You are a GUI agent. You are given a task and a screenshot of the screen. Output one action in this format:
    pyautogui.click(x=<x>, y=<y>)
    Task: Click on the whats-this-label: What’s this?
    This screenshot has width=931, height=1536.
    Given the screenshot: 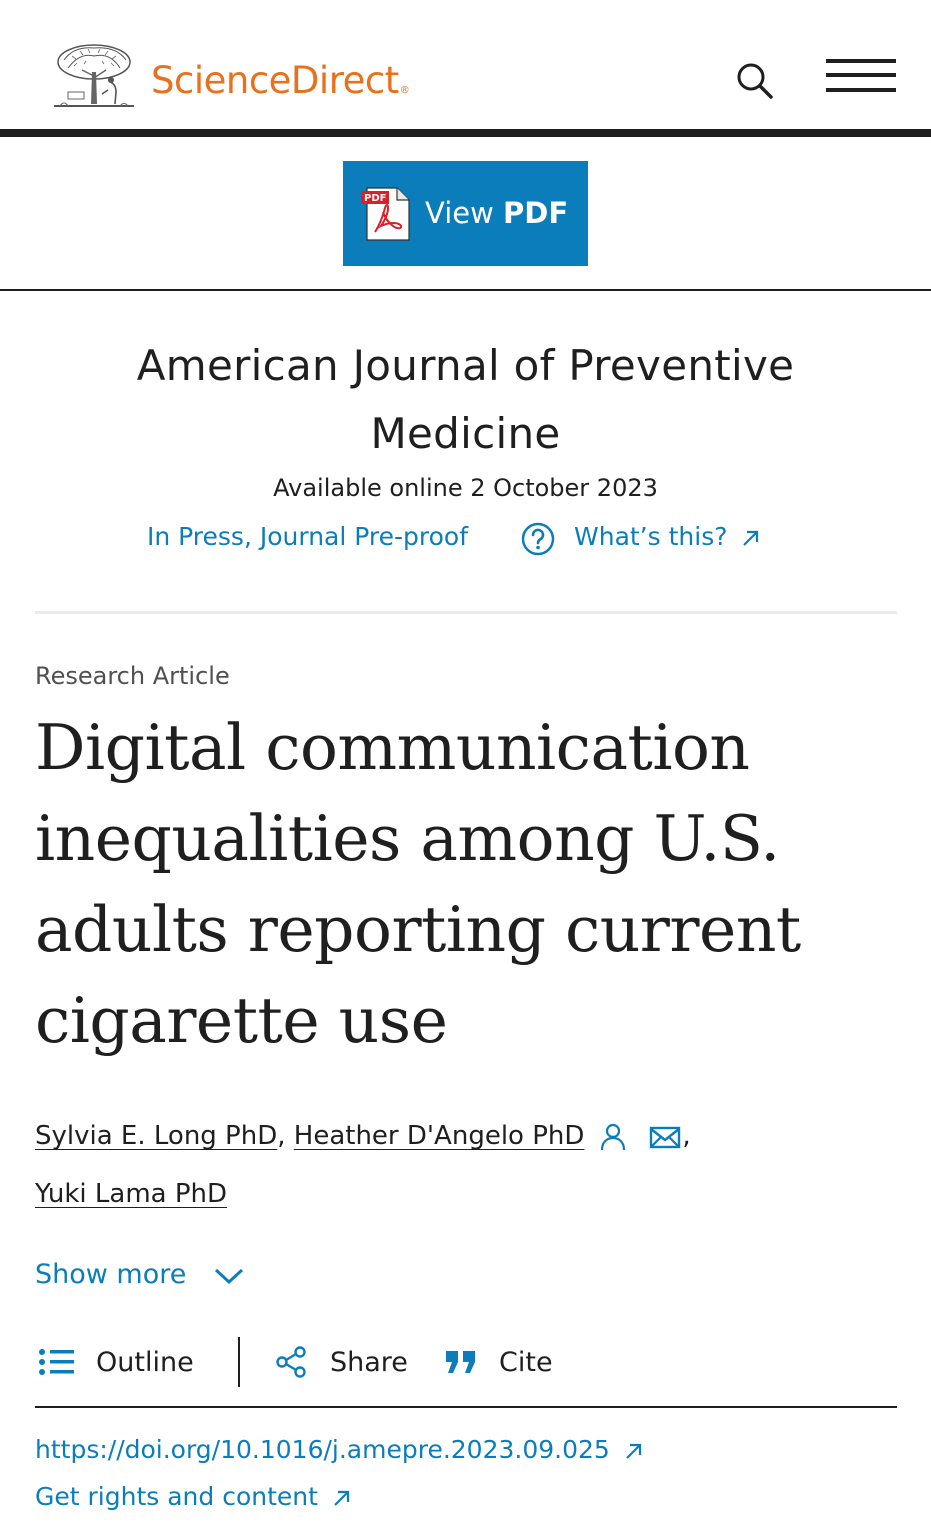 What is the action you would take?
    pyautogui.click(x=651, y=536)
    